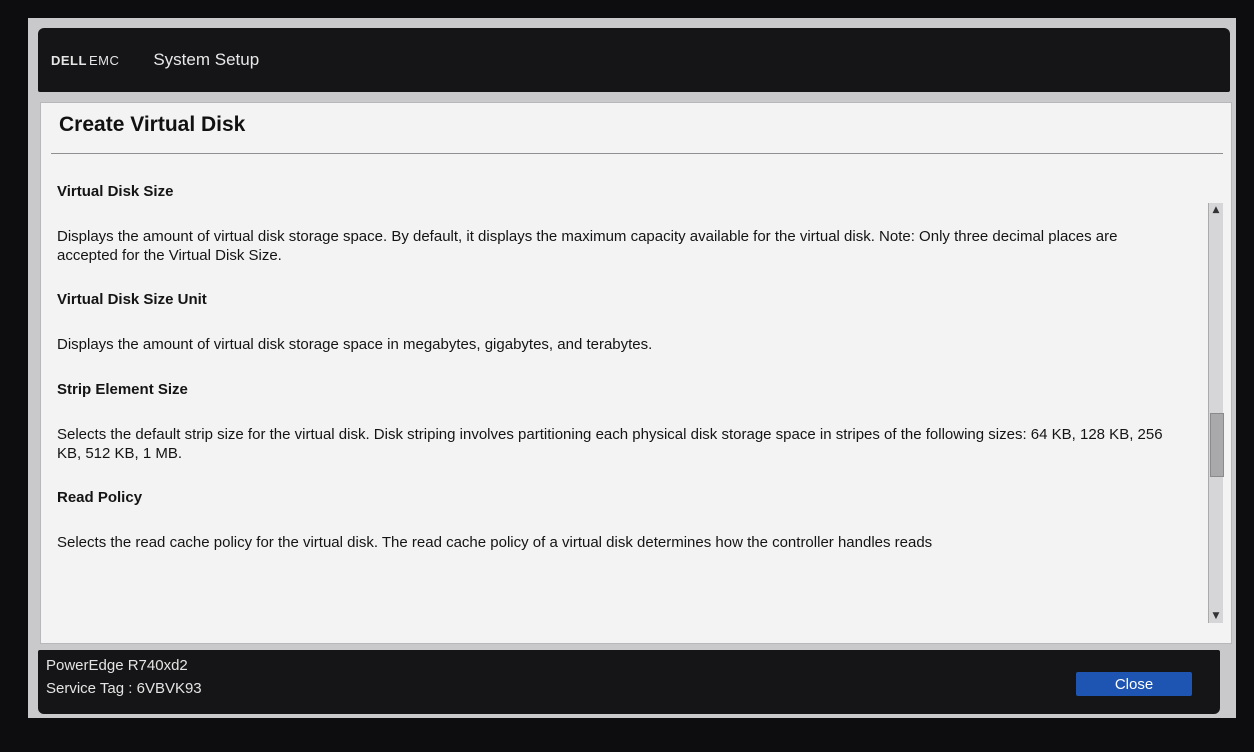 The width and height of the screenshot is (1254, 752). Describe the element at coordinates (1134, 684) in the screenshot. I see `close-button: Close` at that location.